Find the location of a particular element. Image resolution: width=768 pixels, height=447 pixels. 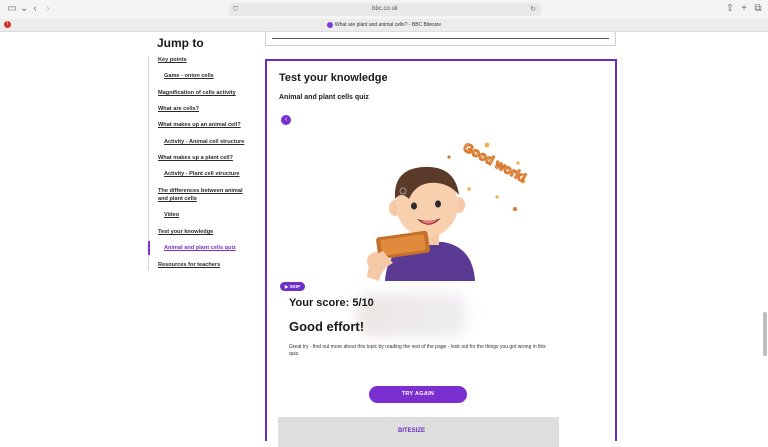

jump-link-game-onion-cells: Game - onion cells is located at coordinates (204, 80).